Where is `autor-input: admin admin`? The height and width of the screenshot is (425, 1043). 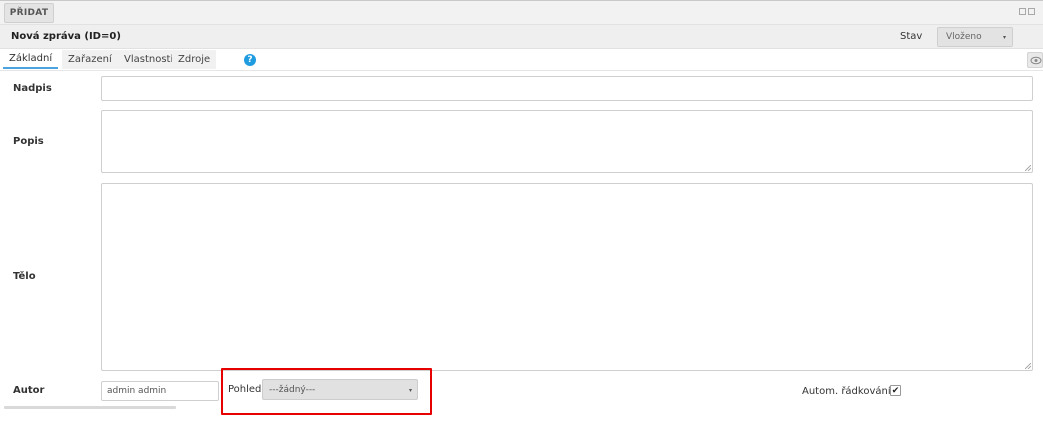 autor-input: admin admin is located at coordinates (160, 391).